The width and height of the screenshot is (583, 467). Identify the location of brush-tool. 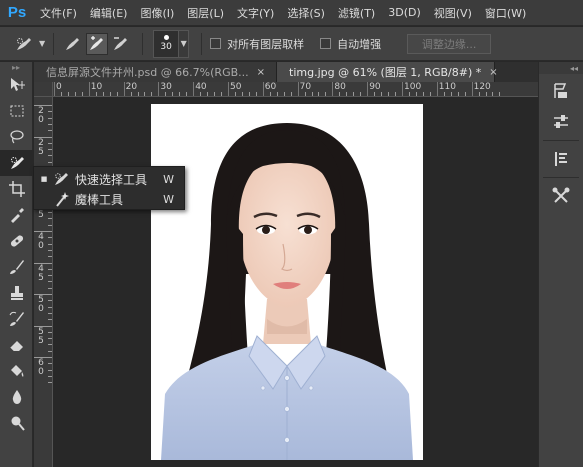
(16, 267).